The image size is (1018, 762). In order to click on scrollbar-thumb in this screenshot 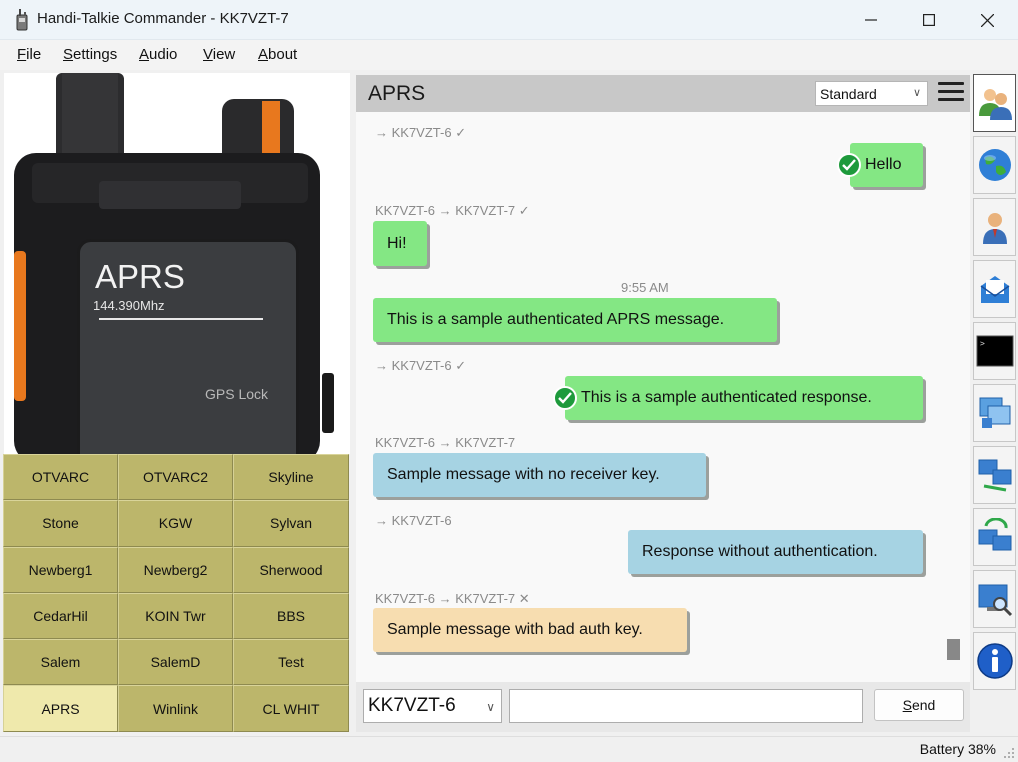, I will do `click(953, 649)`.